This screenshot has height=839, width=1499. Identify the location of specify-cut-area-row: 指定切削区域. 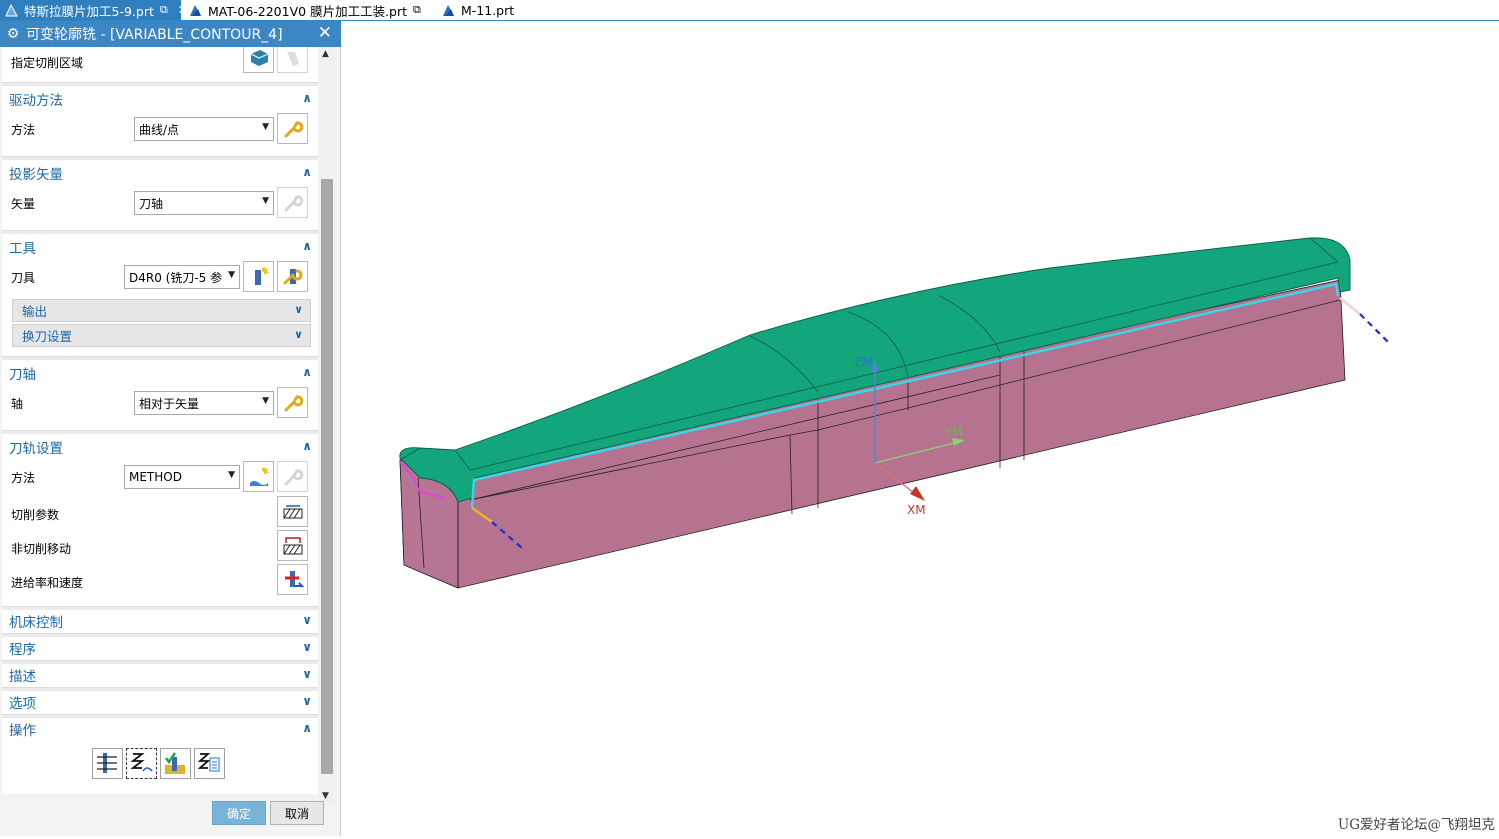
(160, 62).